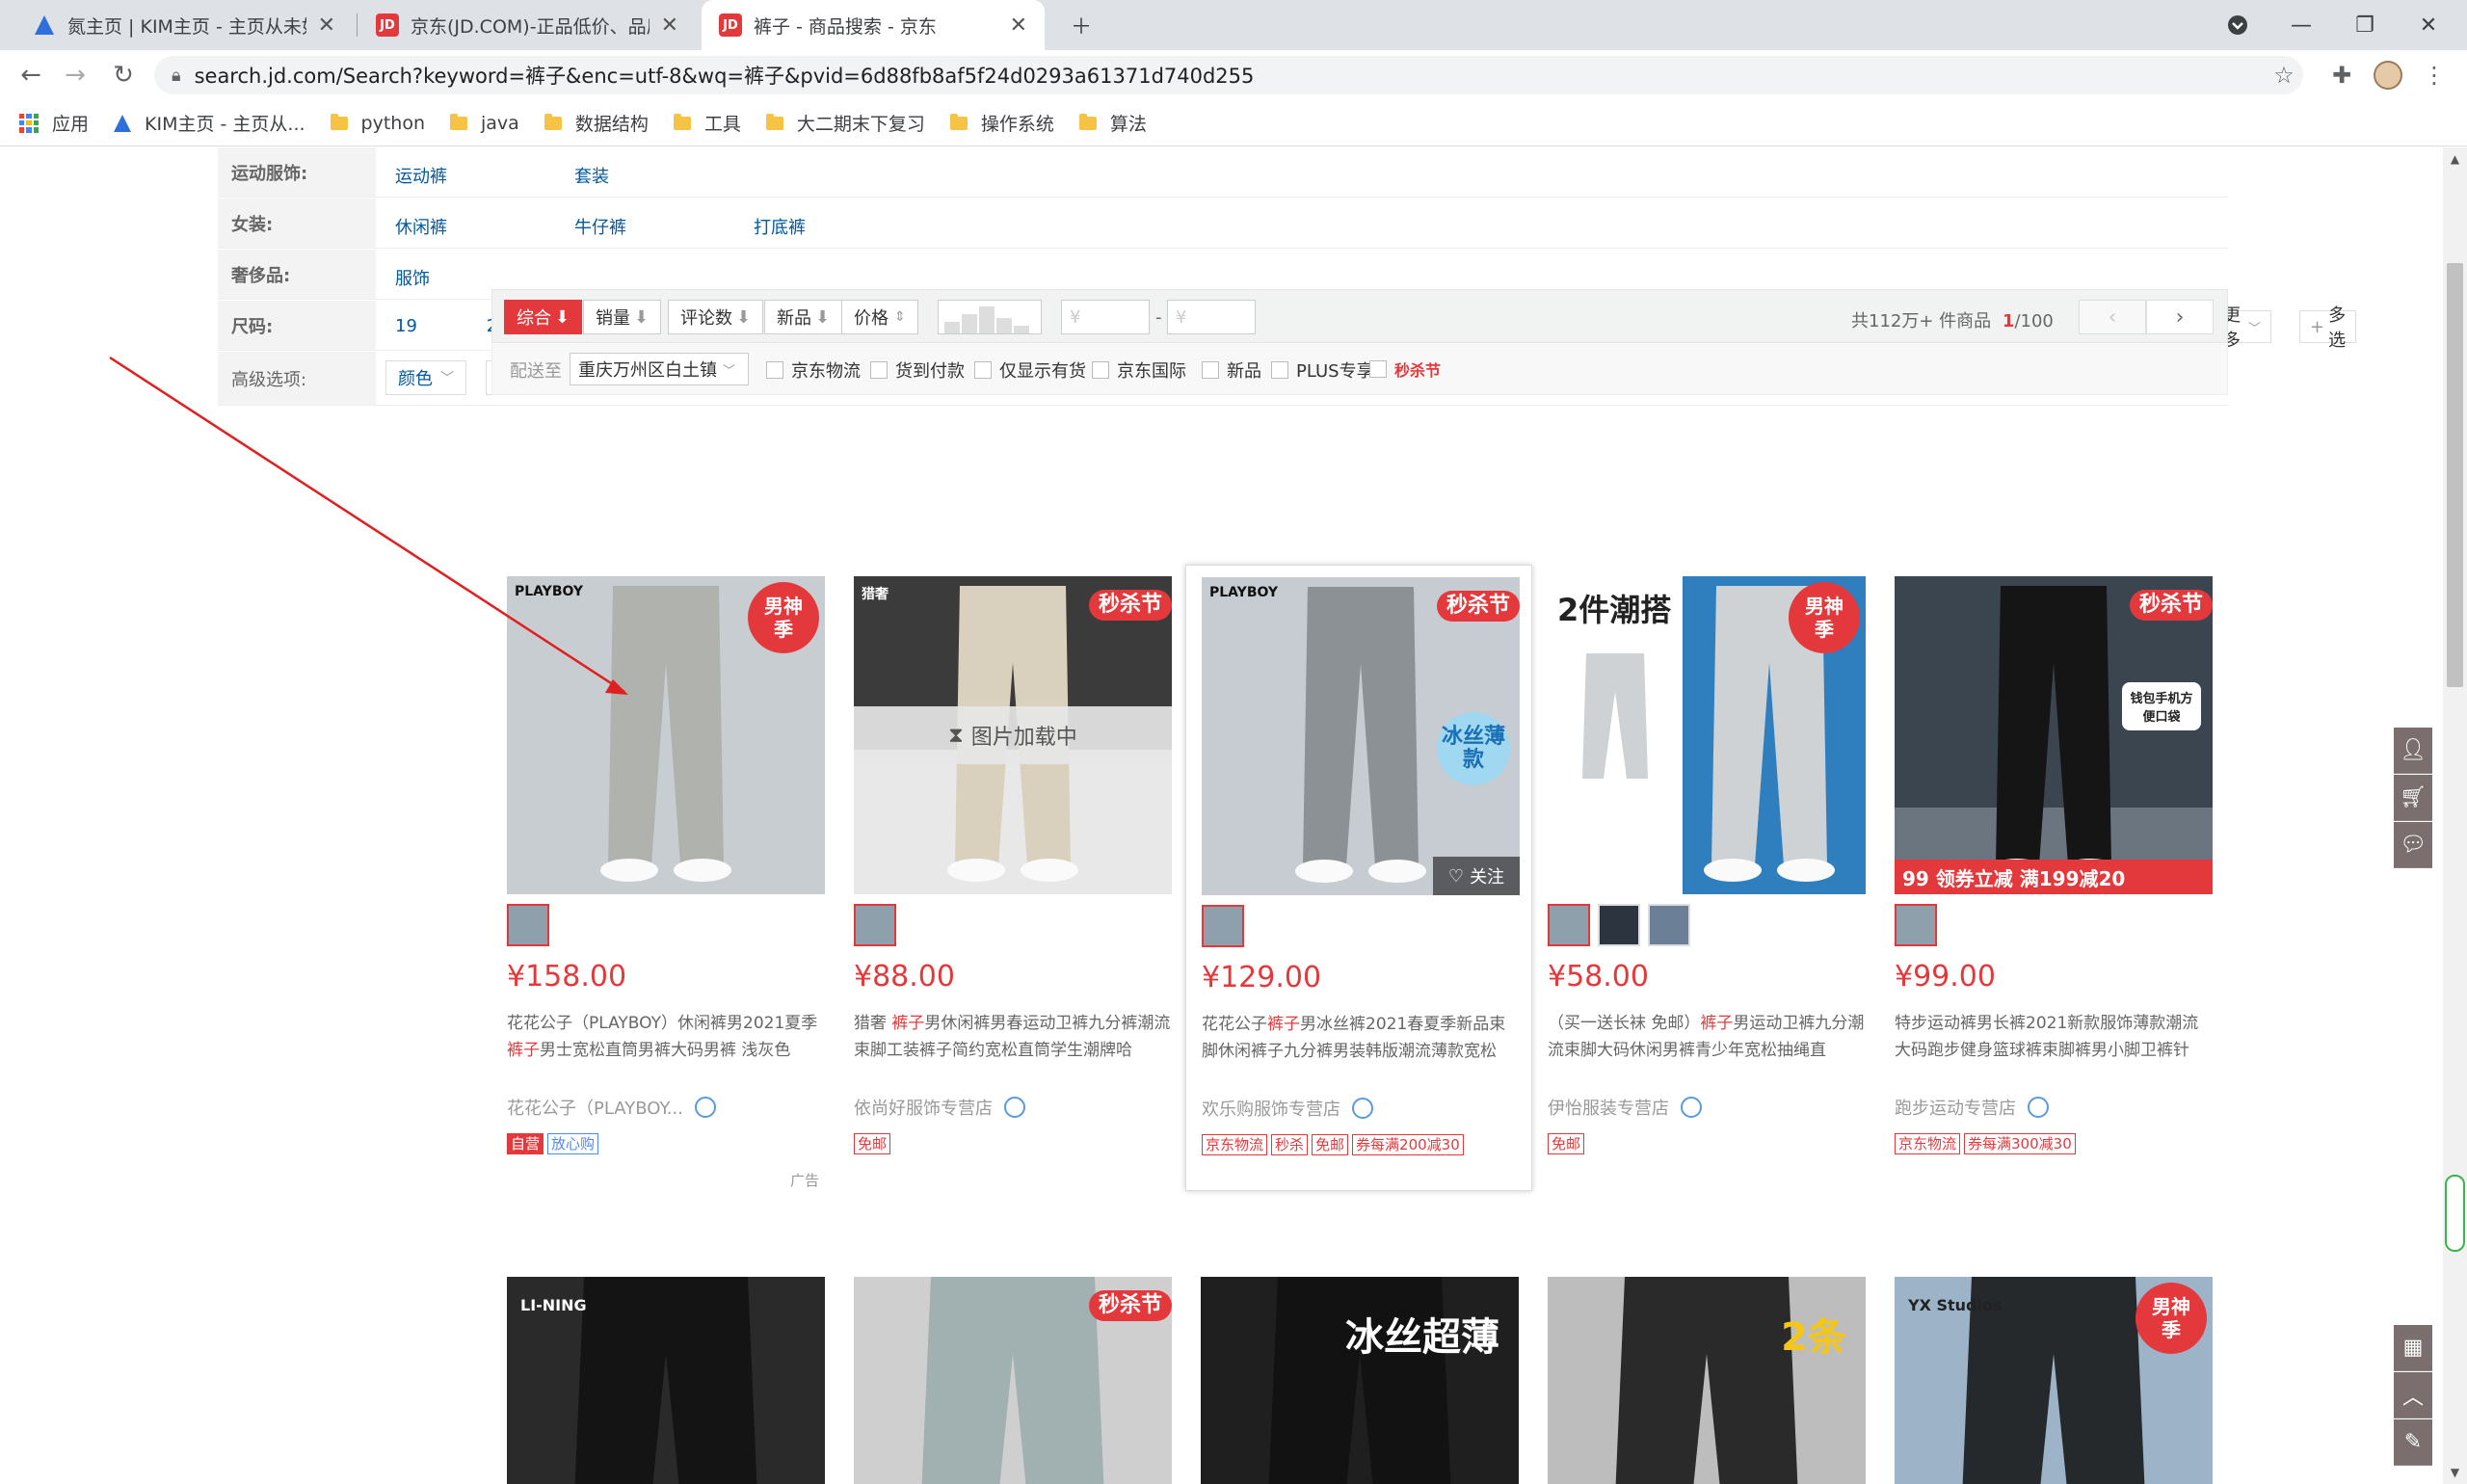 This screenshot has width=2467, height=1484. Describe the element at coordinates (716, 317) in the screenshot. I see `sort-comments: 评论数 ⬇` at that location.